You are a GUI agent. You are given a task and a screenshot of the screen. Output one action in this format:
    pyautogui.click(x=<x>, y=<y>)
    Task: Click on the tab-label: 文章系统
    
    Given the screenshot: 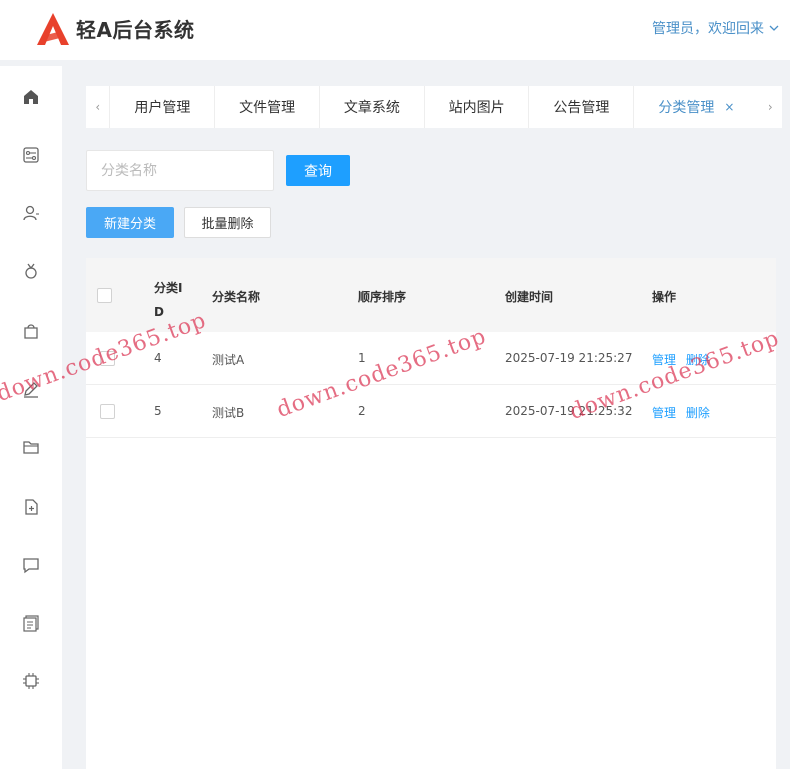 What is the action you would take?
    pyautogui.click(x=371, y=108)
    